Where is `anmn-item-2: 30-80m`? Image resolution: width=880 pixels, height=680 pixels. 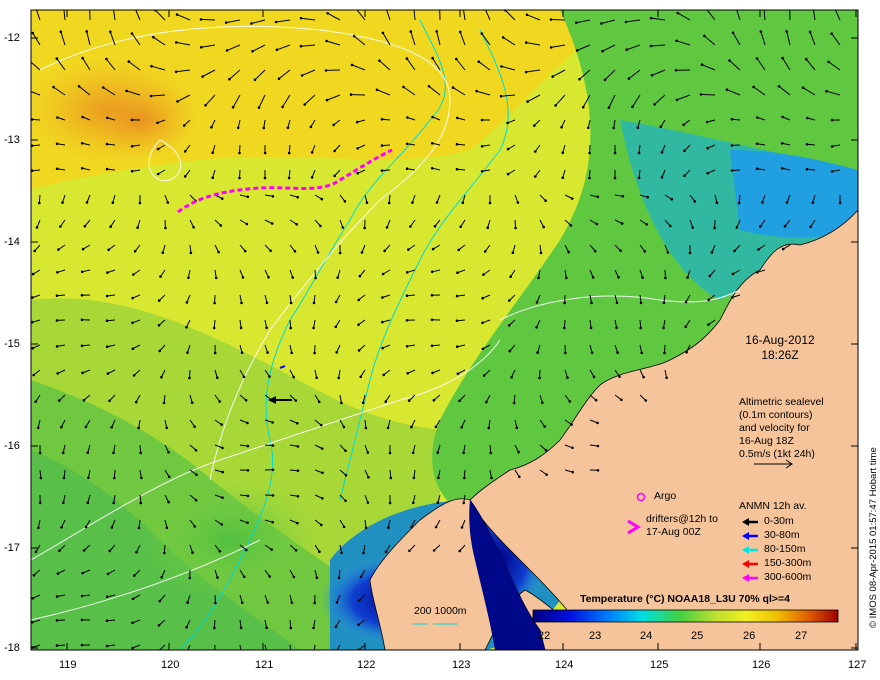 anmn-item-2: 30-80m is located at coordinates (782, 535).